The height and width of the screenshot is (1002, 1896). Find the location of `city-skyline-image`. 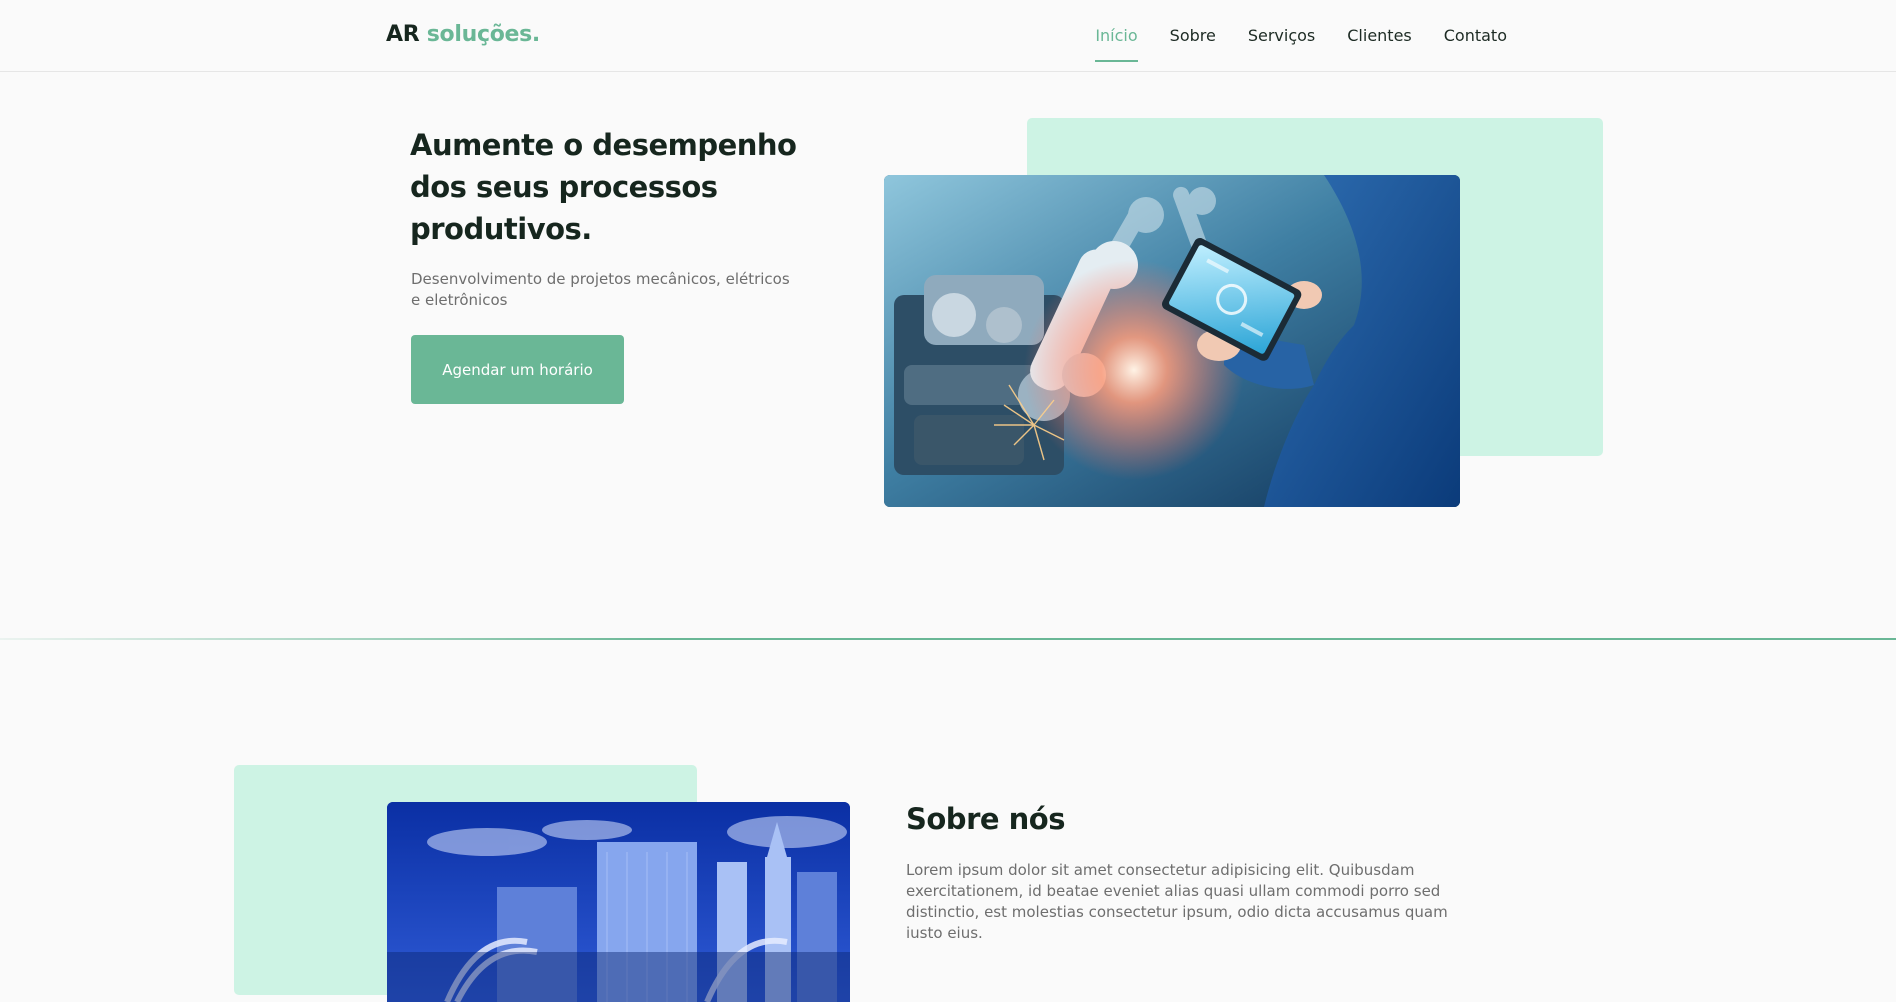

city-skyline-image is located at coordinates (618, 902).